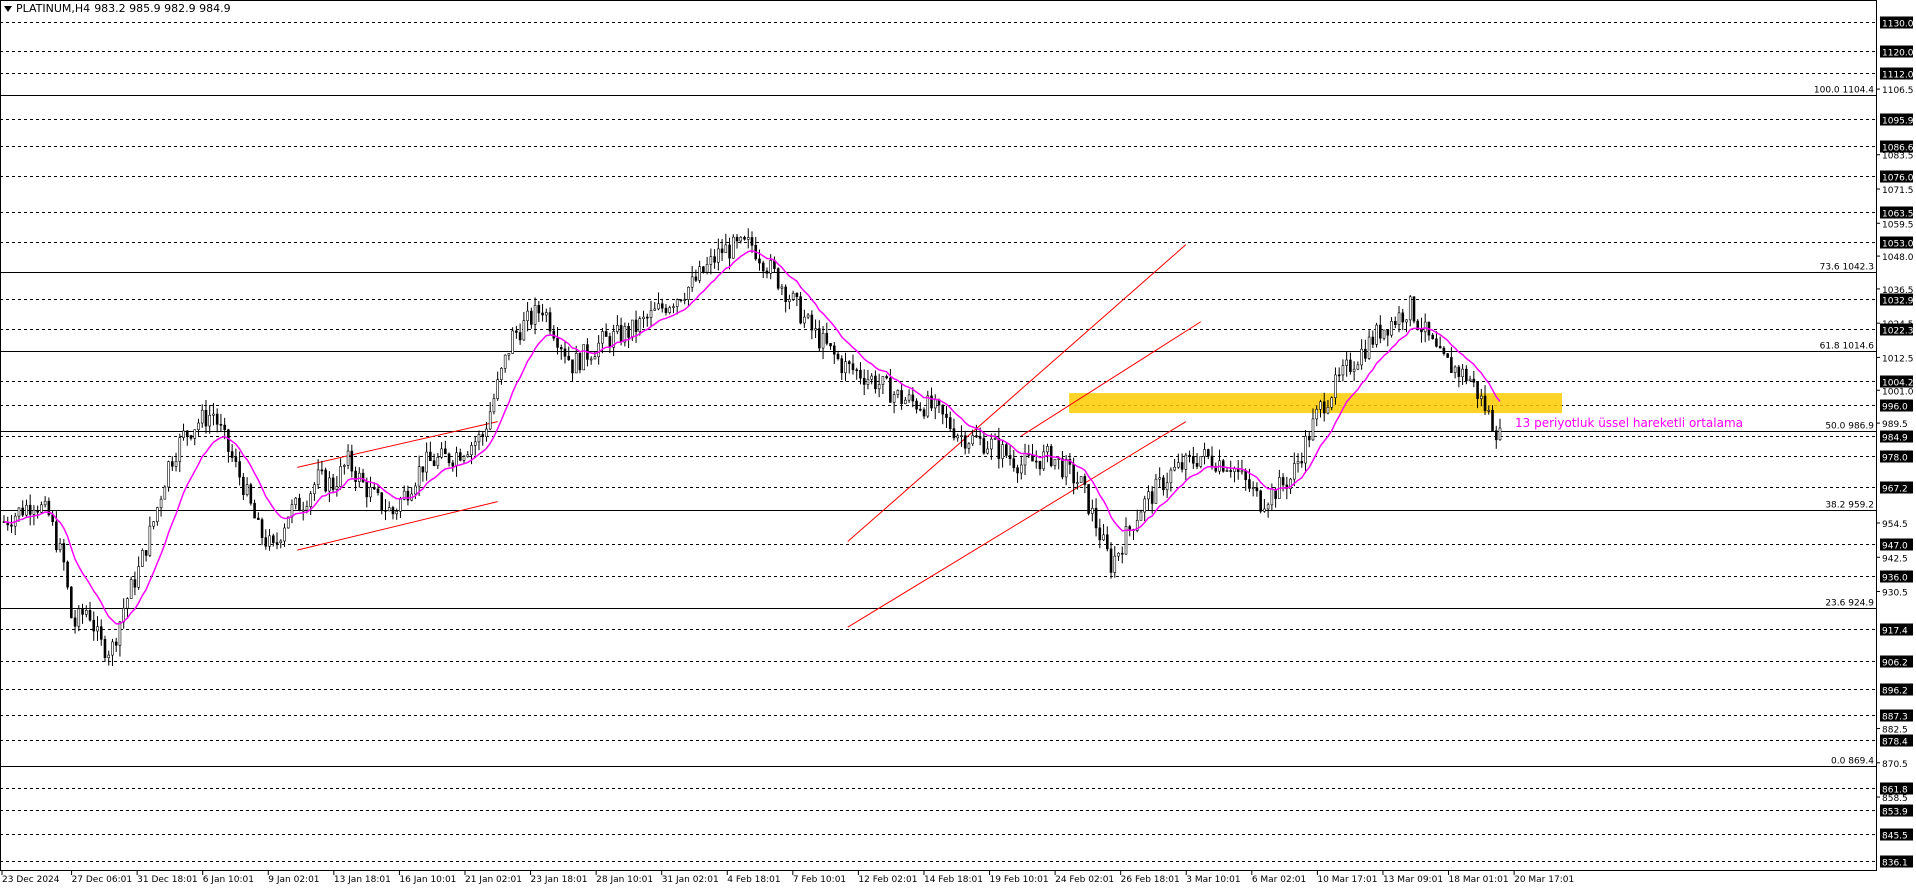 This screenshot has height=888, width=1916. What do you see at coordinates (8, 8) in the screenshot?
I see `collapse-triangle-icon` at bounding box center [8, 8].